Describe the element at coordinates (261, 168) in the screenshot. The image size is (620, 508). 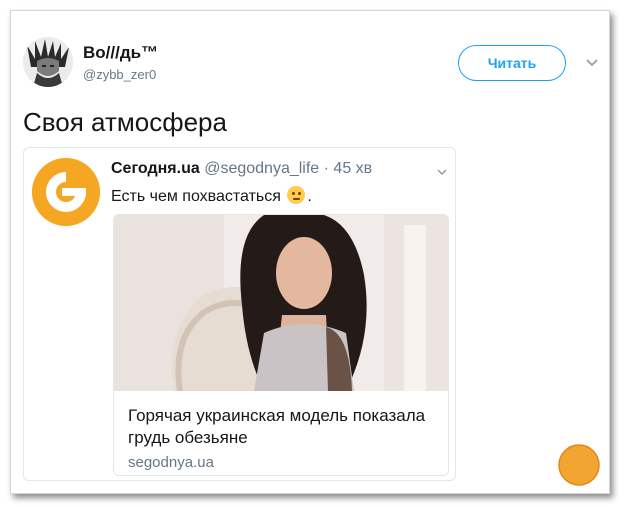
I see `quoted-author-handle: @segodnya_life` at that location.